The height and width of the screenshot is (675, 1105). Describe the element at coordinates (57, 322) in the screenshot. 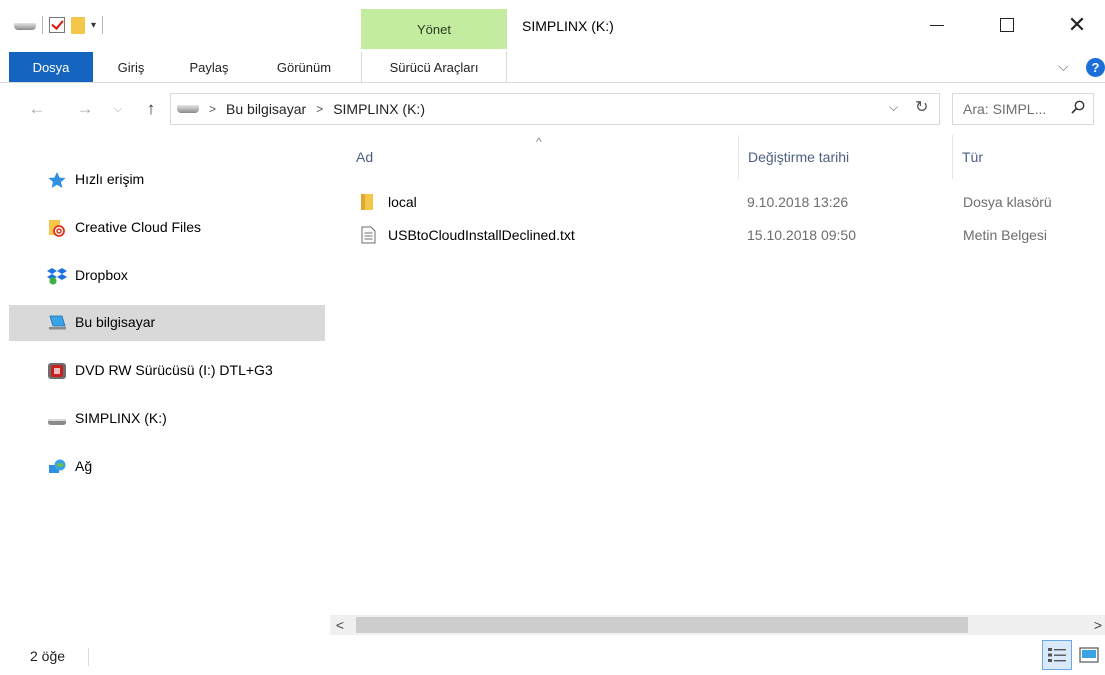

I see `computer-icon` at that location.